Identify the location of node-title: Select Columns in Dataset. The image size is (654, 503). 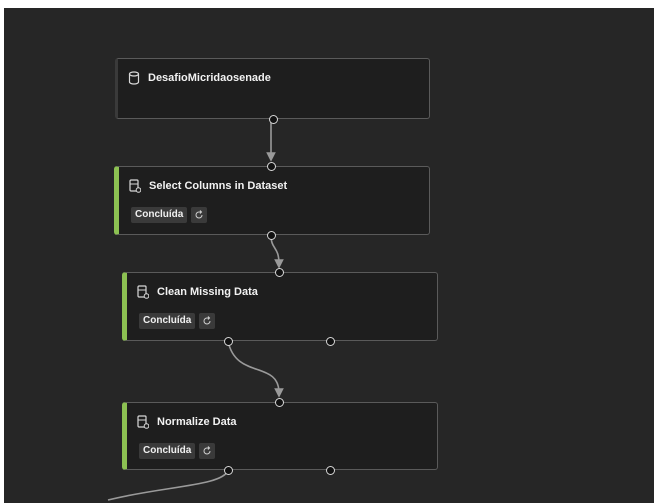
(218, 186).